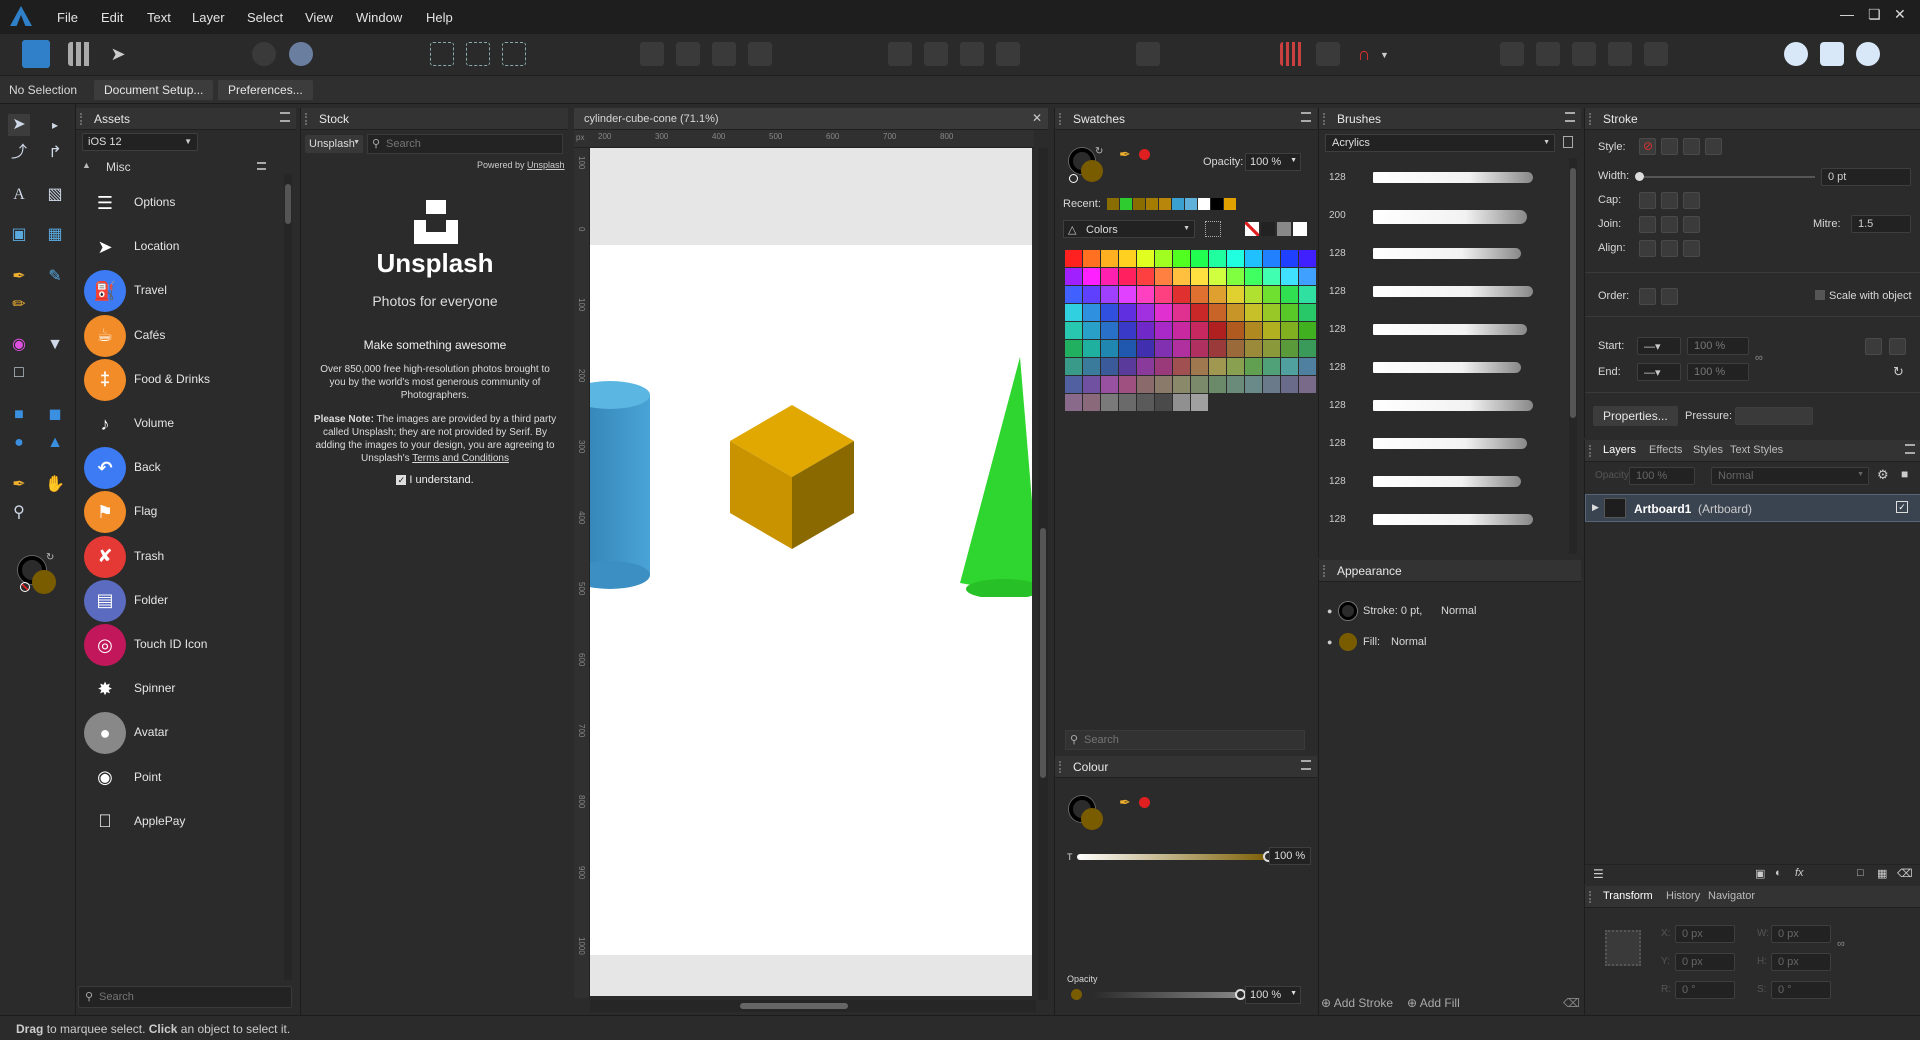 The height and width of the screenshot is (1040, 1920). What do you see at coordinates (21, 16) in the screenshot?
I see `affinity-designer-logo` at bounding box center [21, 16].